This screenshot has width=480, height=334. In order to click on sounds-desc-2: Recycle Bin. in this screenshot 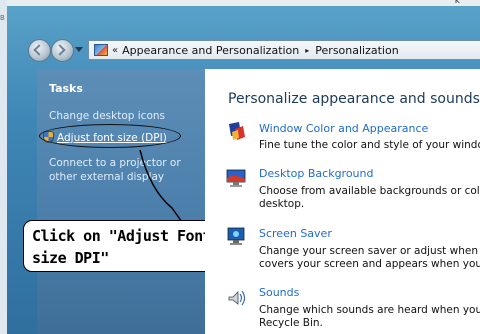, I will do `click(291, 323)`.